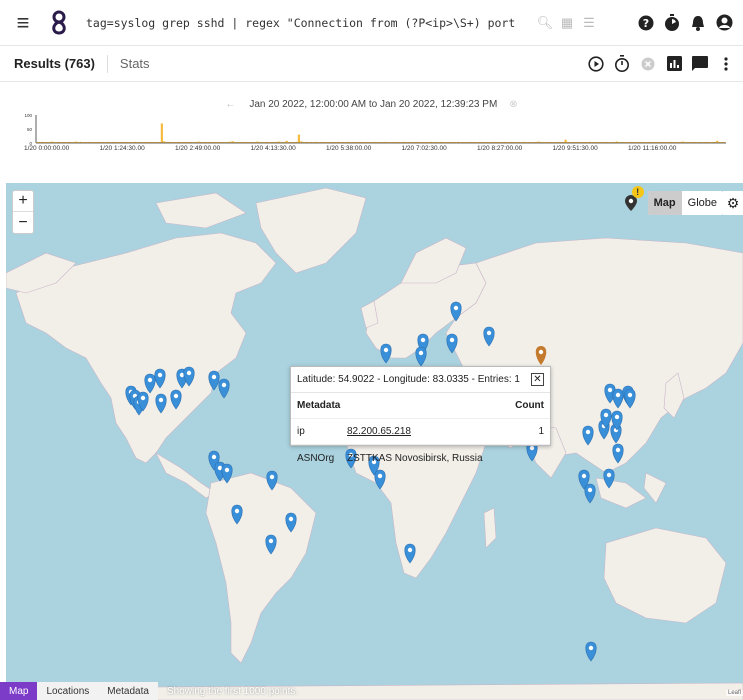 This screenshot has height=700, width=743. Describe the element at coordinates (128, 691) in the screenshot. I see `tab-metadata: Metadata` at that location.